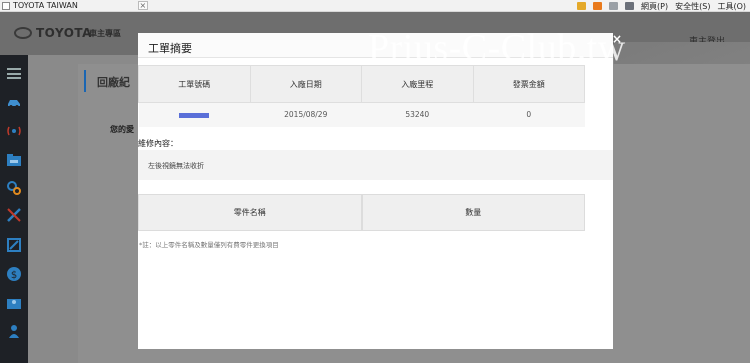 This screenshot has height=363, width=750. I want to click on column-header-date: 入廠日期, so click(305, 84).